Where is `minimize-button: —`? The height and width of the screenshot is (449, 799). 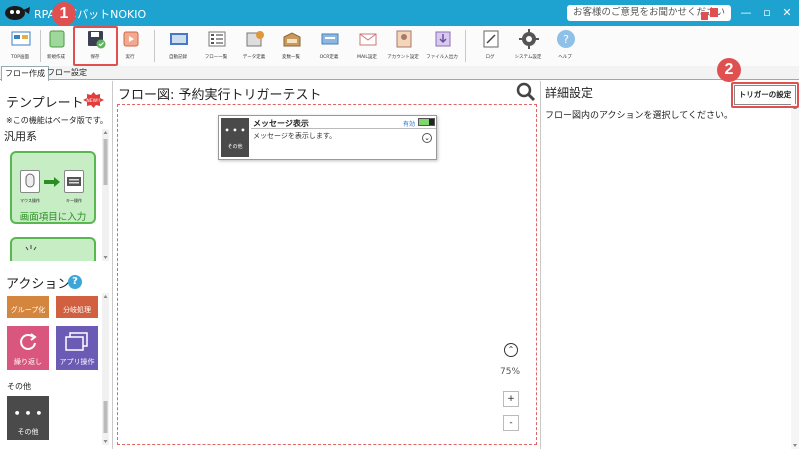 minimize-button: — is located at coordinates (746, 13).